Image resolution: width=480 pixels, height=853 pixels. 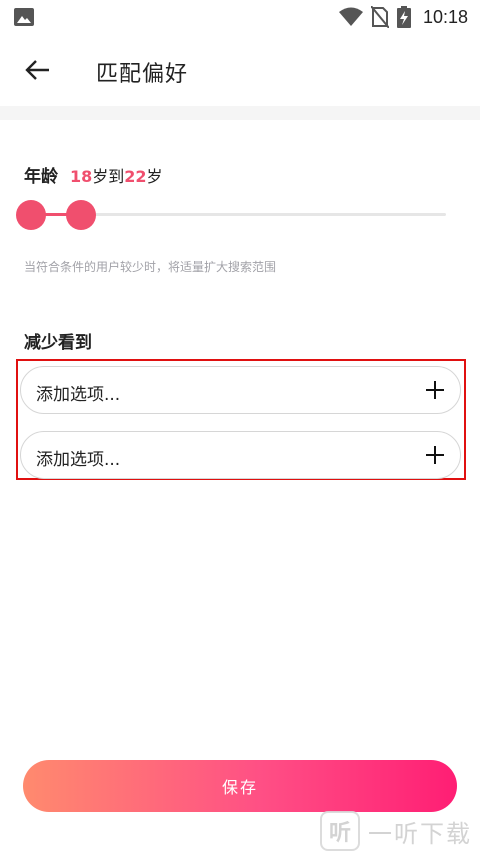 I want to click on image-notification-icon, so click(x=24, y=17).